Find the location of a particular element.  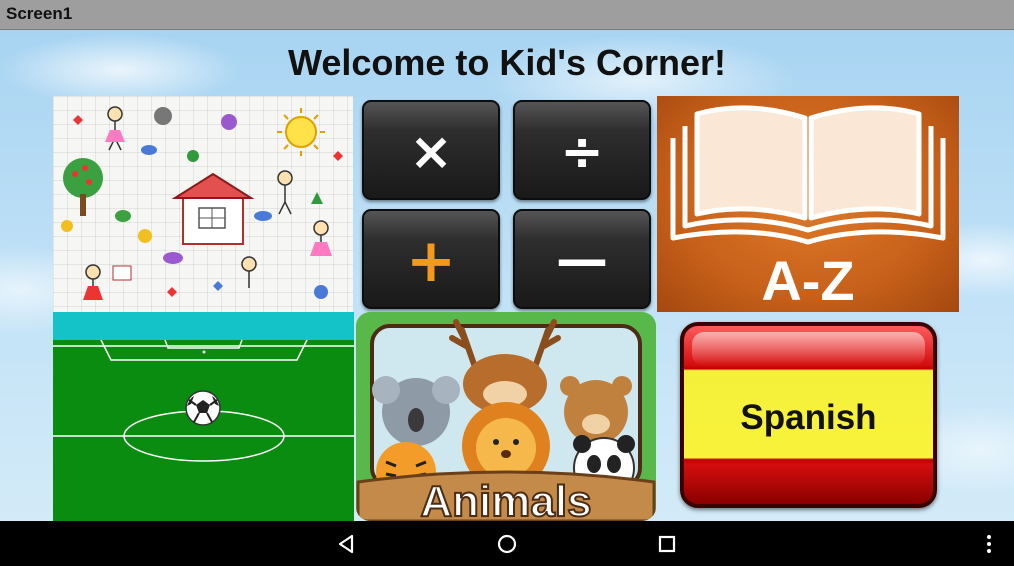

soccer-field-illustration is located at coordinates (203, 400).